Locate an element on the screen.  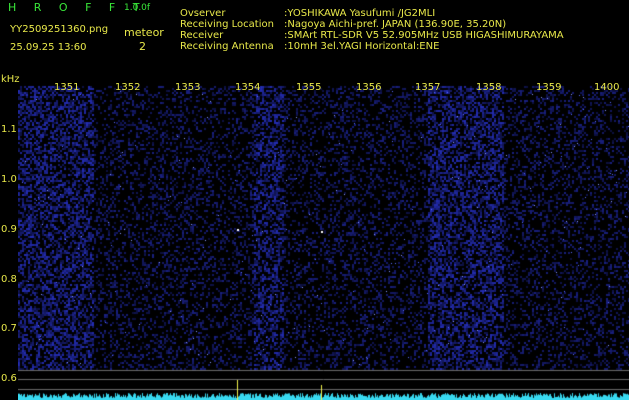
x-tick-label: 1359 is located at coordinates (549, 87).